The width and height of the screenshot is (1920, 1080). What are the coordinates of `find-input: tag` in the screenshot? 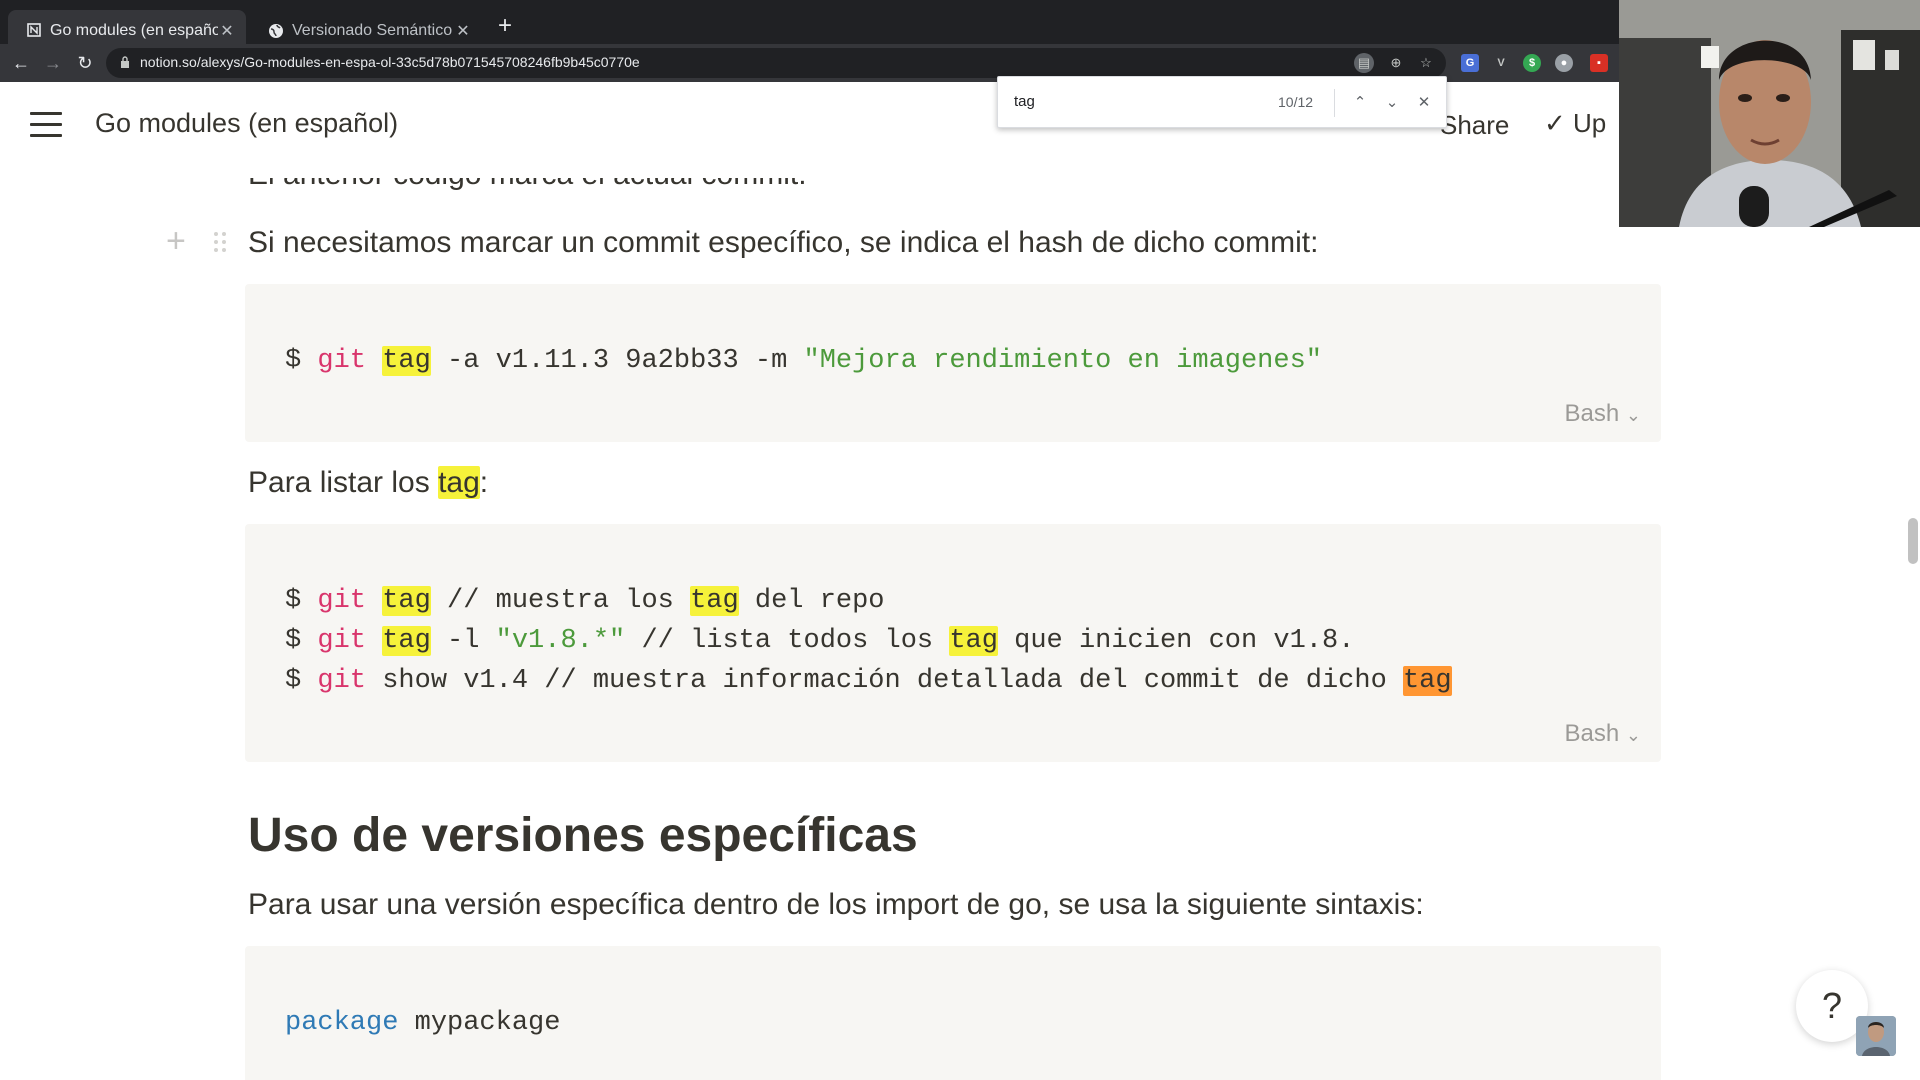 It's located at (1024, 101).